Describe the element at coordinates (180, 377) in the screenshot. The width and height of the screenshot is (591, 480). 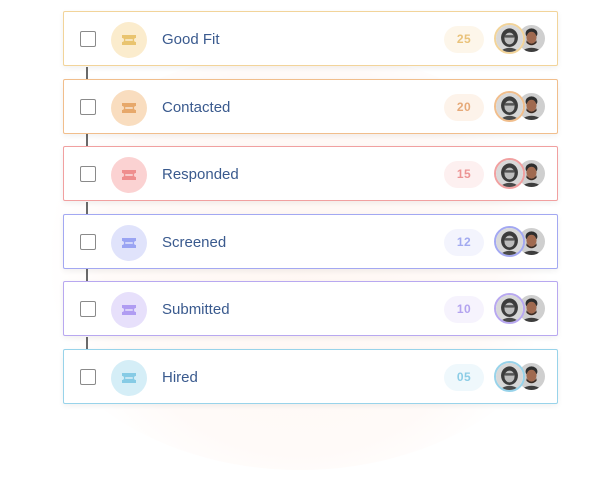
I see `stage-label: Hired` at that location.